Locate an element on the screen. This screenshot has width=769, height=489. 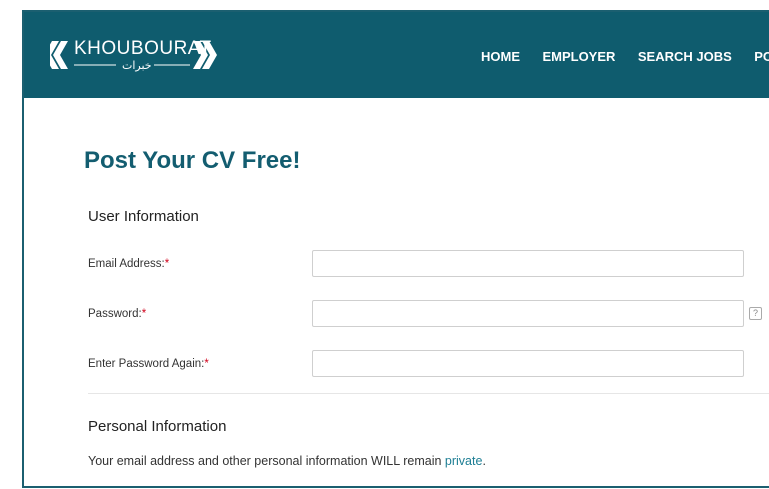
password-again-label-text: Enter Password Again: is located at coordinates (146, 364).